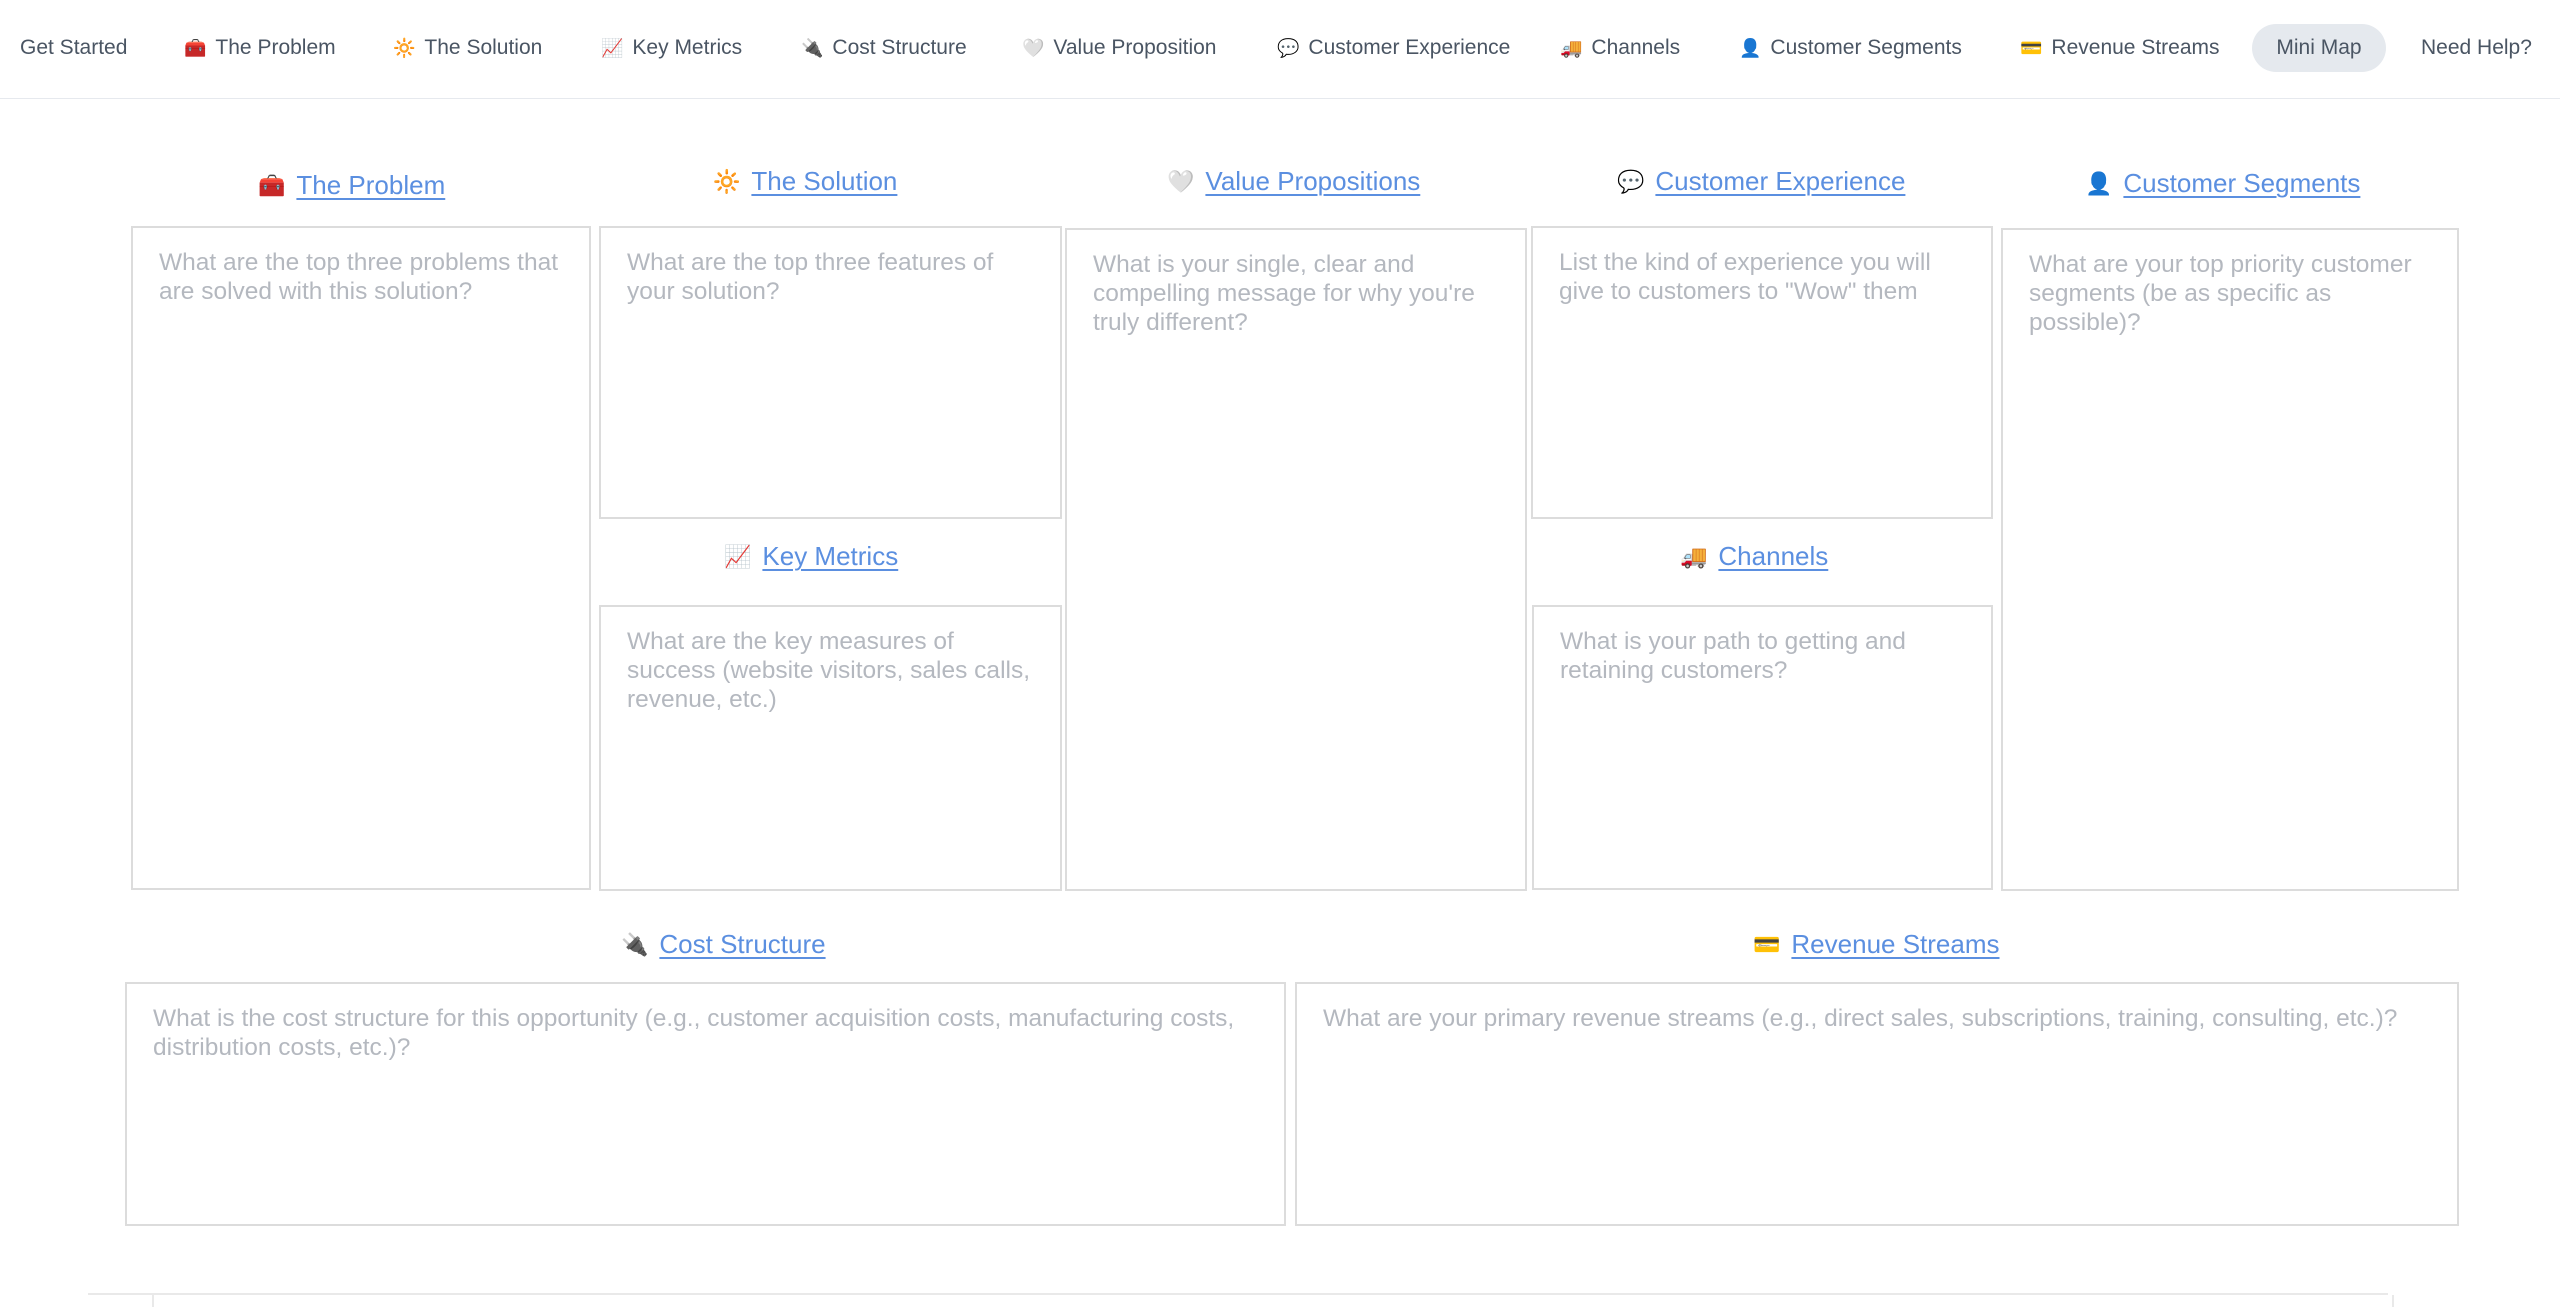 The width and height of the screenshot is (2560, 1307). What do you see at coordinates (1409, 47) in the screenshot?
I see `nav-item-label: Customer Experience` at bounding box center [1409, 47].